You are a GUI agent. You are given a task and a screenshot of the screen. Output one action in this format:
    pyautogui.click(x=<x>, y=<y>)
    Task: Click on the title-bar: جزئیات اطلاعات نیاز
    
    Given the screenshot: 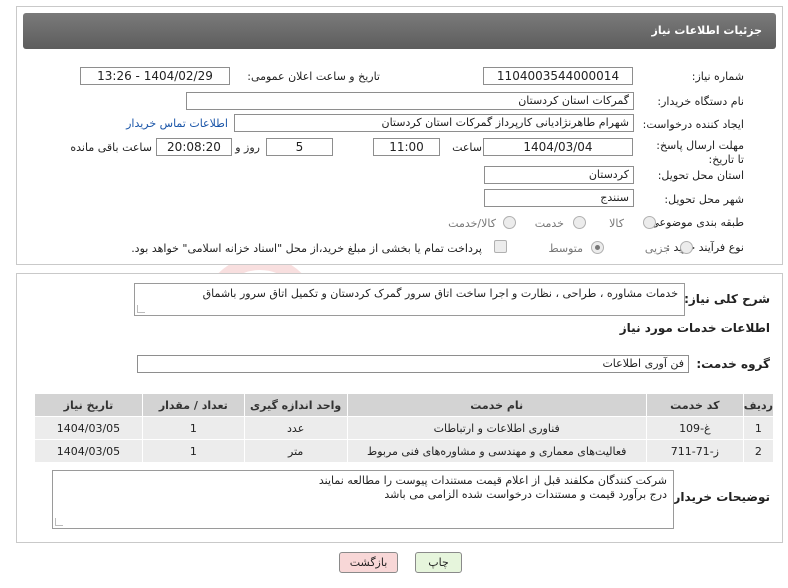 What is the action you would take?
    pyautogui.click(x=399, y=31)
    